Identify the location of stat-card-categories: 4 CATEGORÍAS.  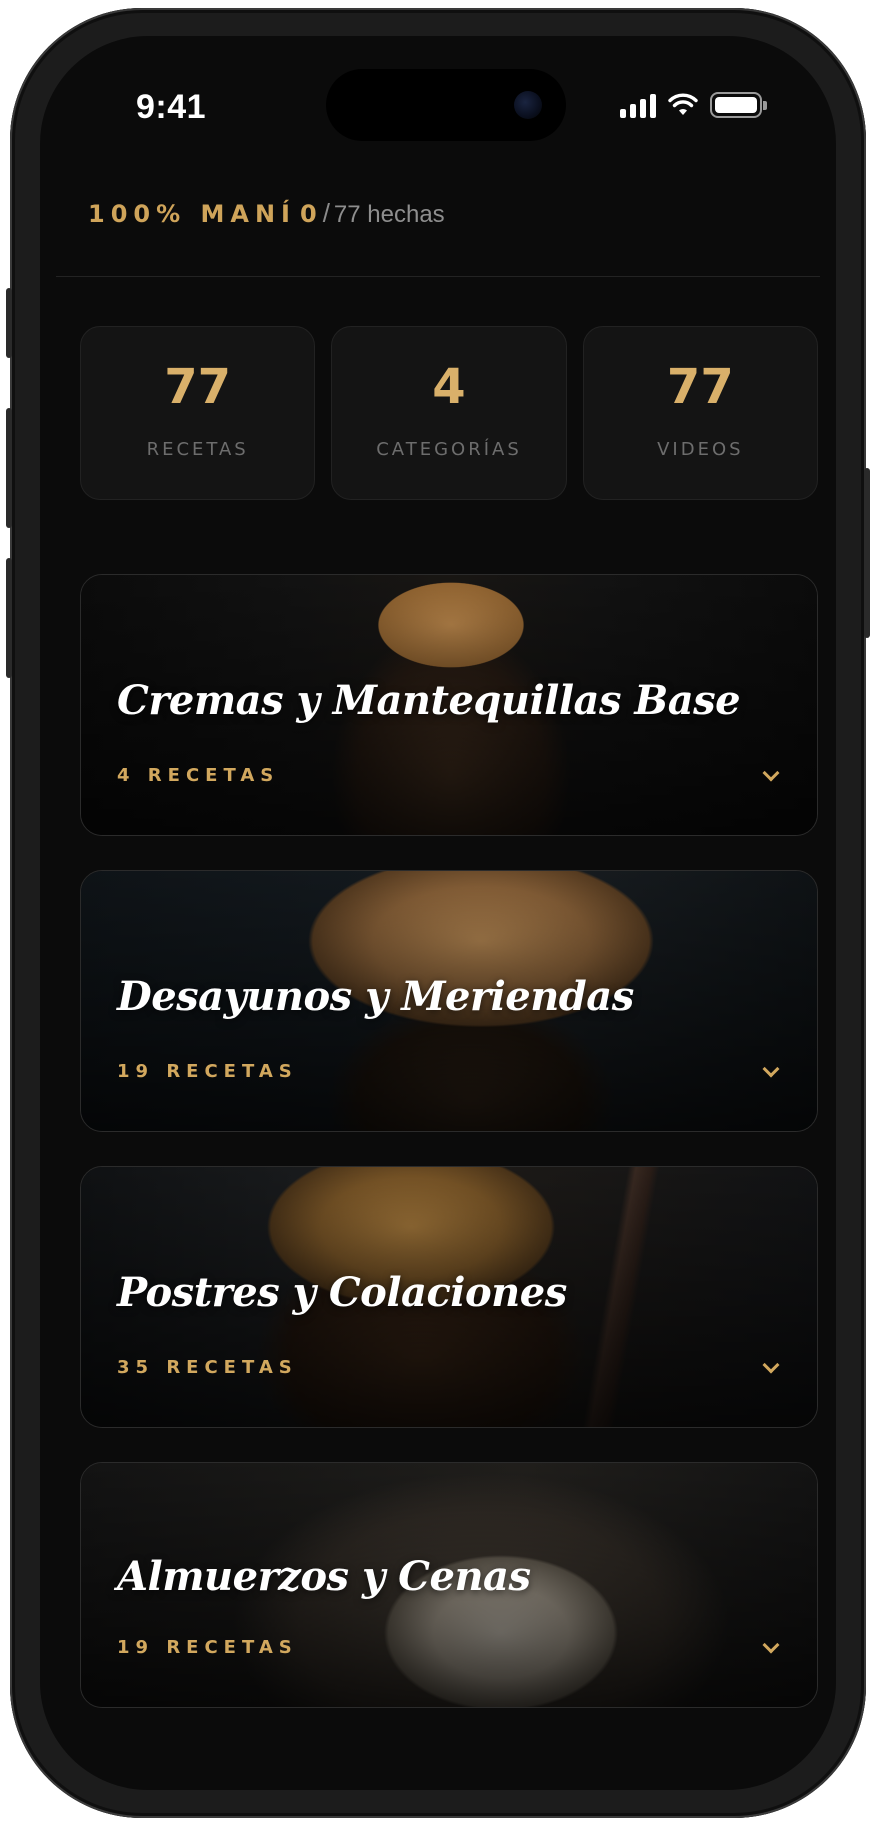
(449, 413).